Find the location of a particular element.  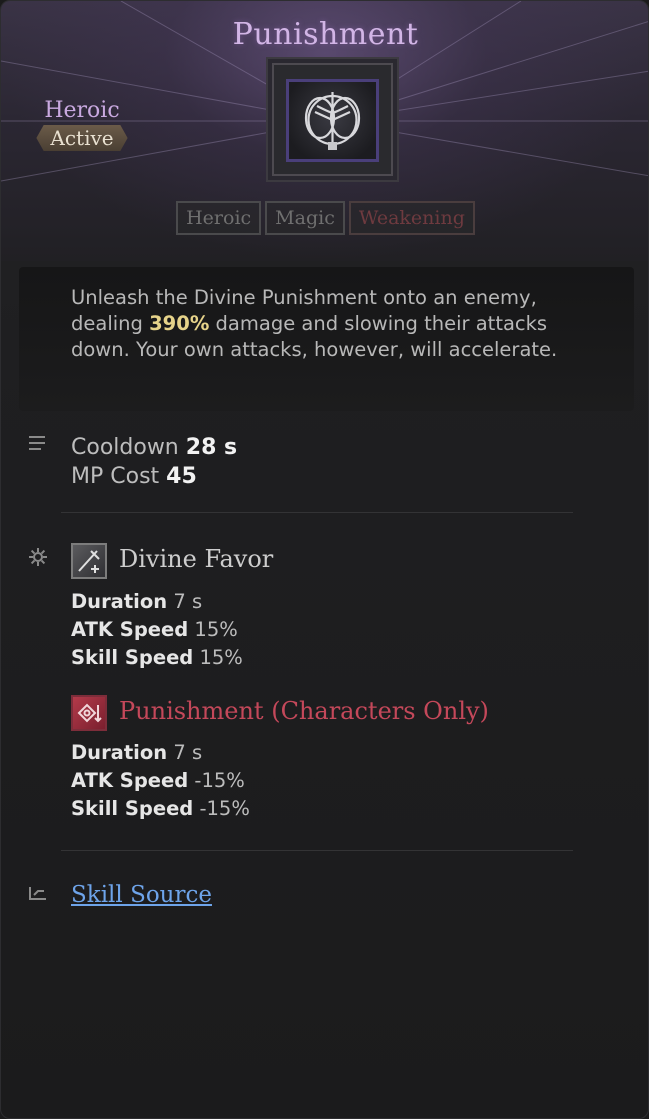

mp-cost-label: MP Cost is located at coordinates (115, 476).